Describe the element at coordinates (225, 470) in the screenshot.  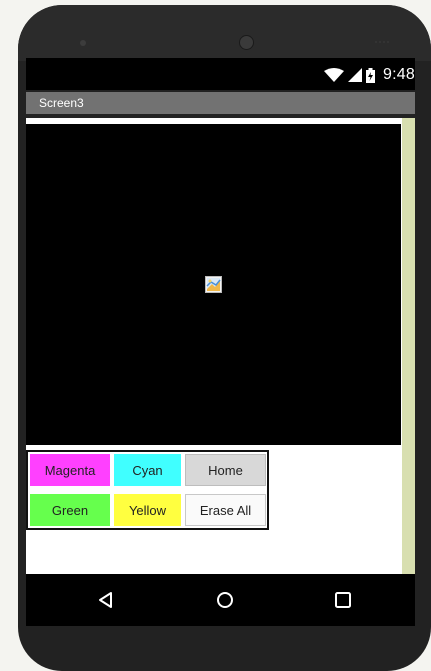
I see `home-button: Home` at that location.